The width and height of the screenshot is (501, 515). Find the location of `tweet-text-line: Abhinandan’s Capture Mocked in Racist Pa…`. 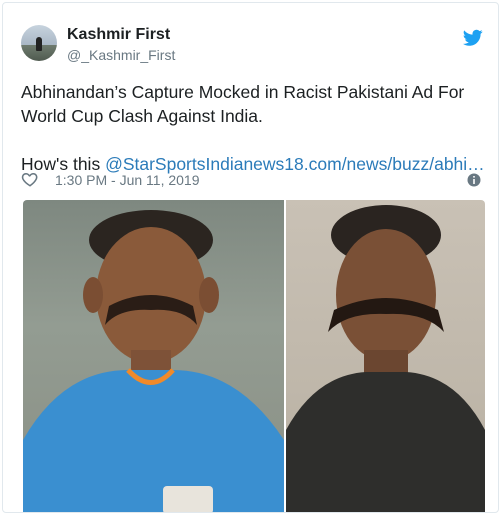

tweet-text-line: Abhinandan’s Capture Mocked in Racist Pa… is located at coordinates (243, 104).